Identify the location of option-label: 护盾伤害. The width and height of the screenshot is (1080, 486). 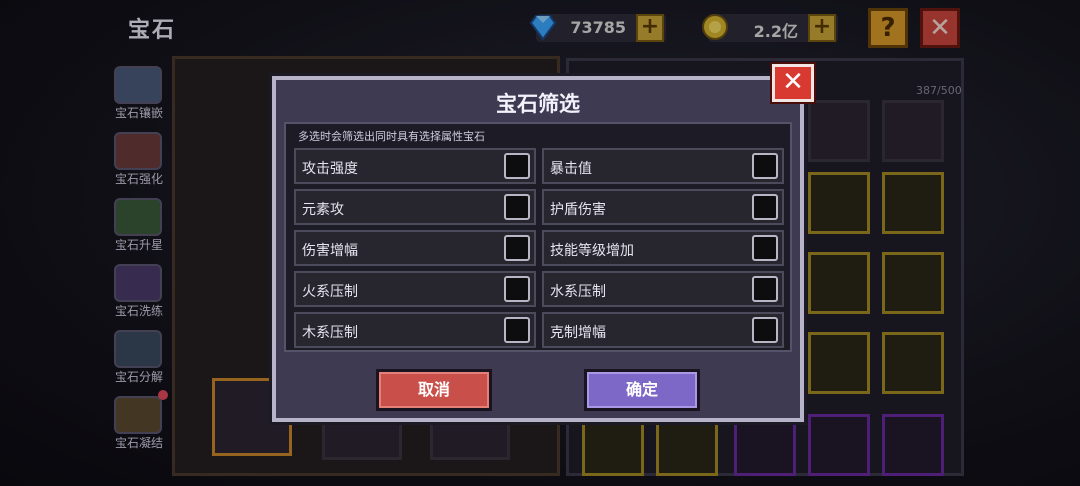
(578, 210).